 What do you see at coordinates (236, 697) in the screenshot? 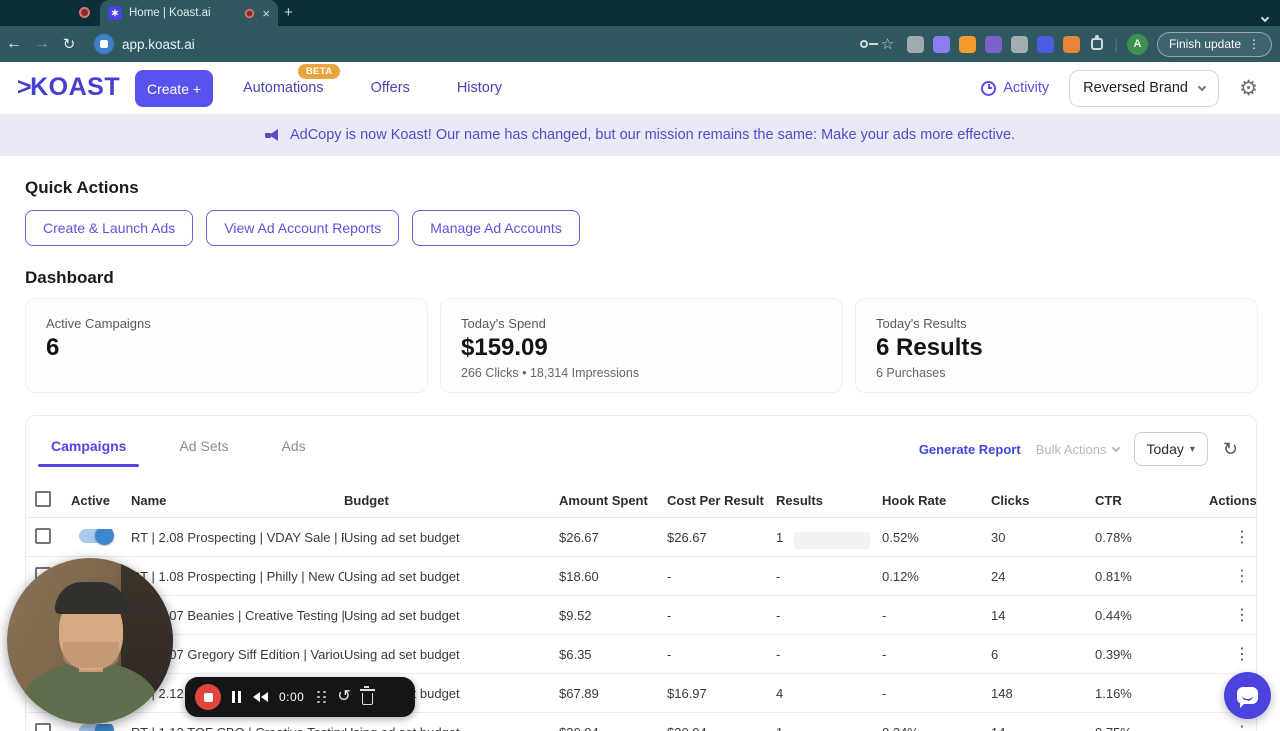
I see `pause-icon` at bounding box center [236, 697].